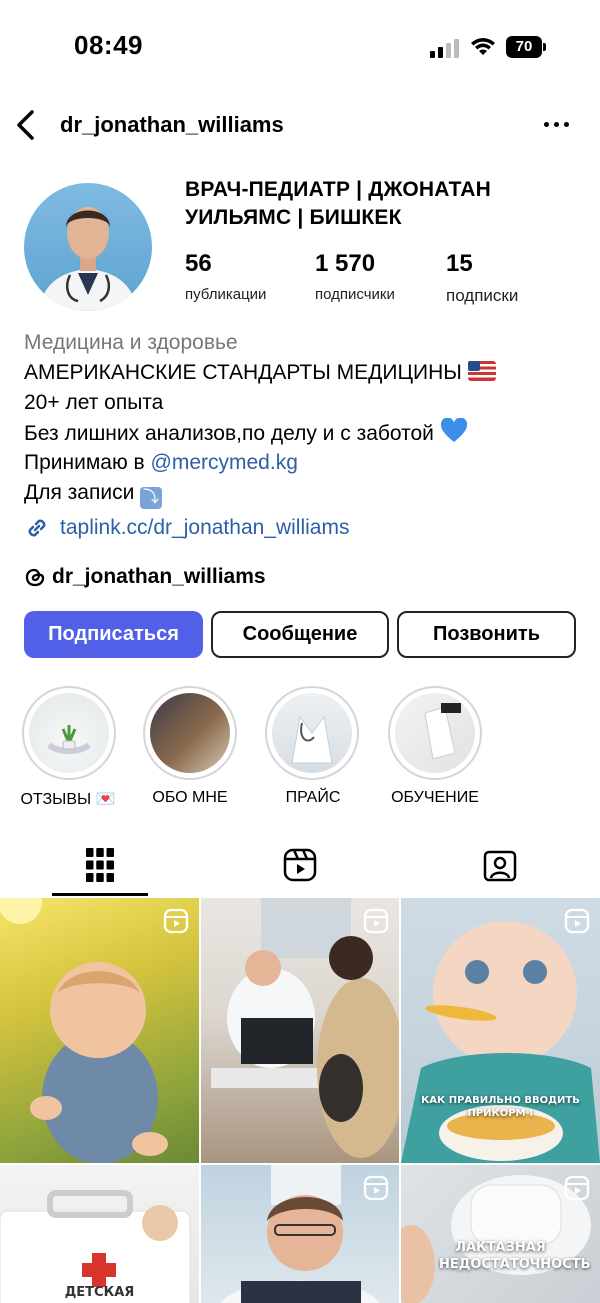  Describe the element at coordinates (435, 733) in the screenshot. I see `highlight-education` at that location.